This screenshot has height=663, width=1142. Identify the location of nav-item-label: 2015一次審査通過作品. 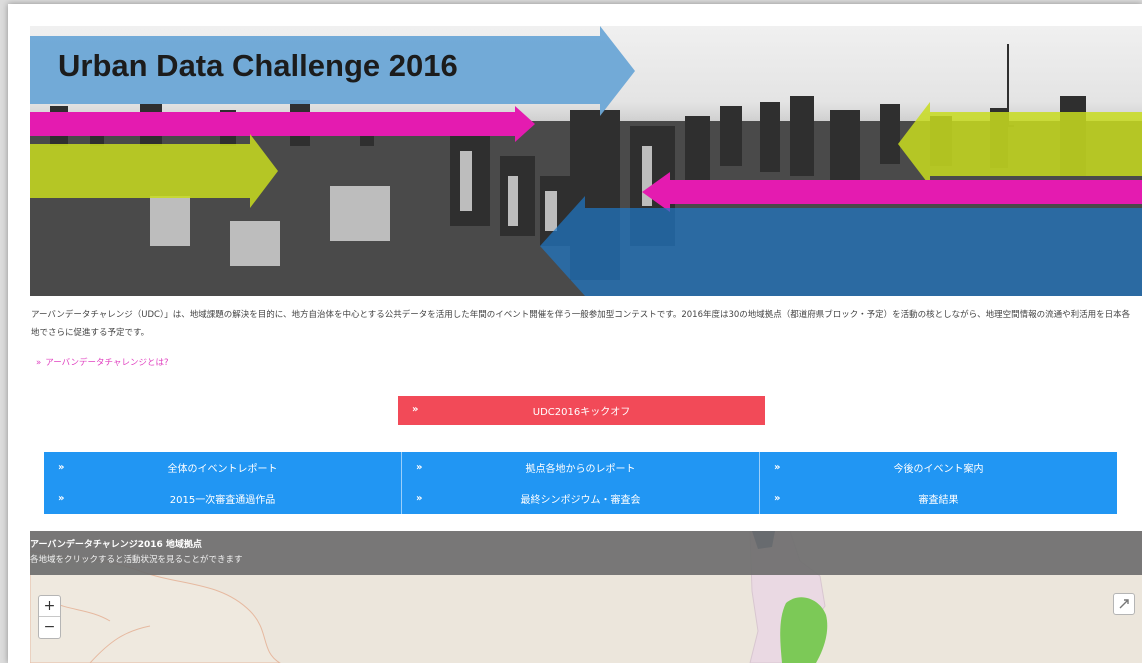
(222, 500).